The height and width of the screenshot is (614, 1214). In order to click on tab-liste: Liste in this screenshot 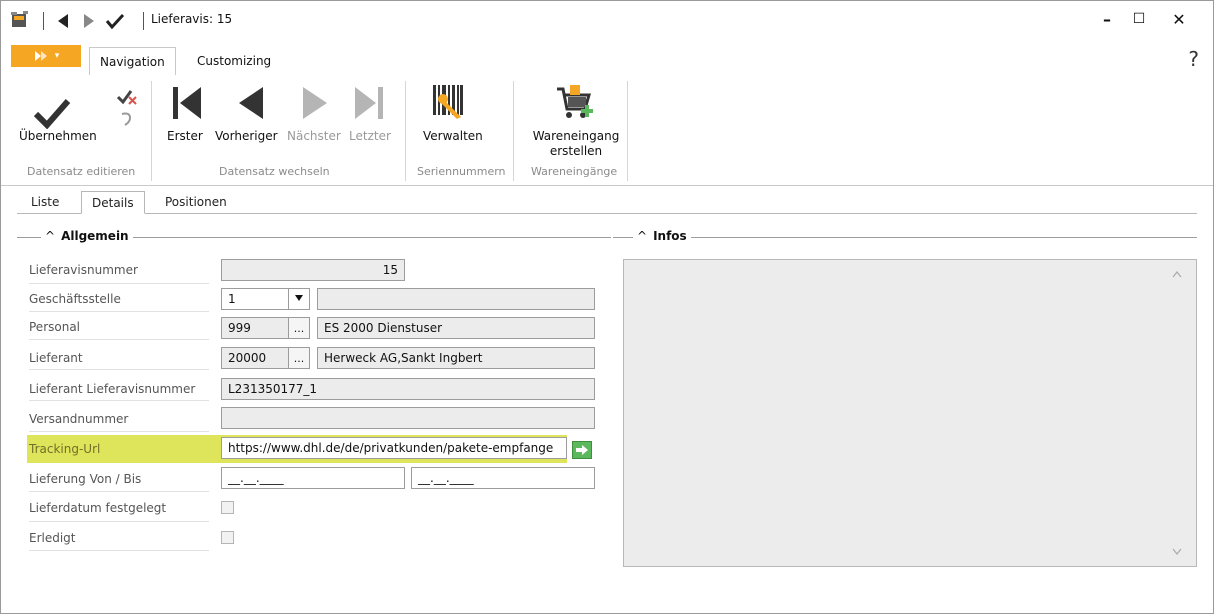, I will do `click(45, 202)`.